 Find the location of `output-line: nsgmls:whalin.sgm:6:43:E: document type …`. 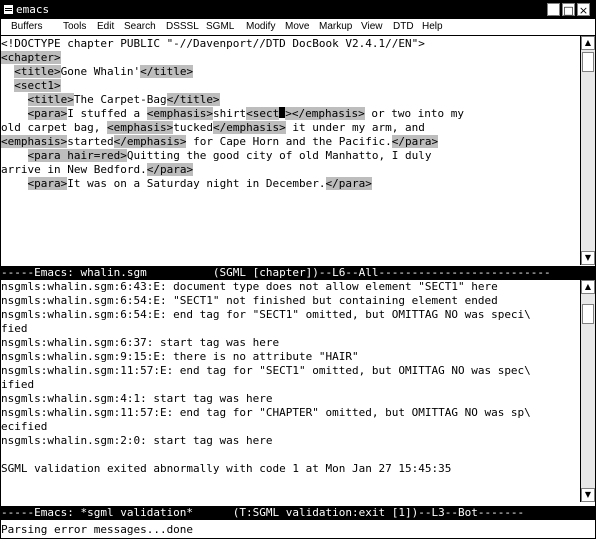

output-line: nsgmls:whalin.sgm:6:43:E: document type … is located at coordinates (249, 286).